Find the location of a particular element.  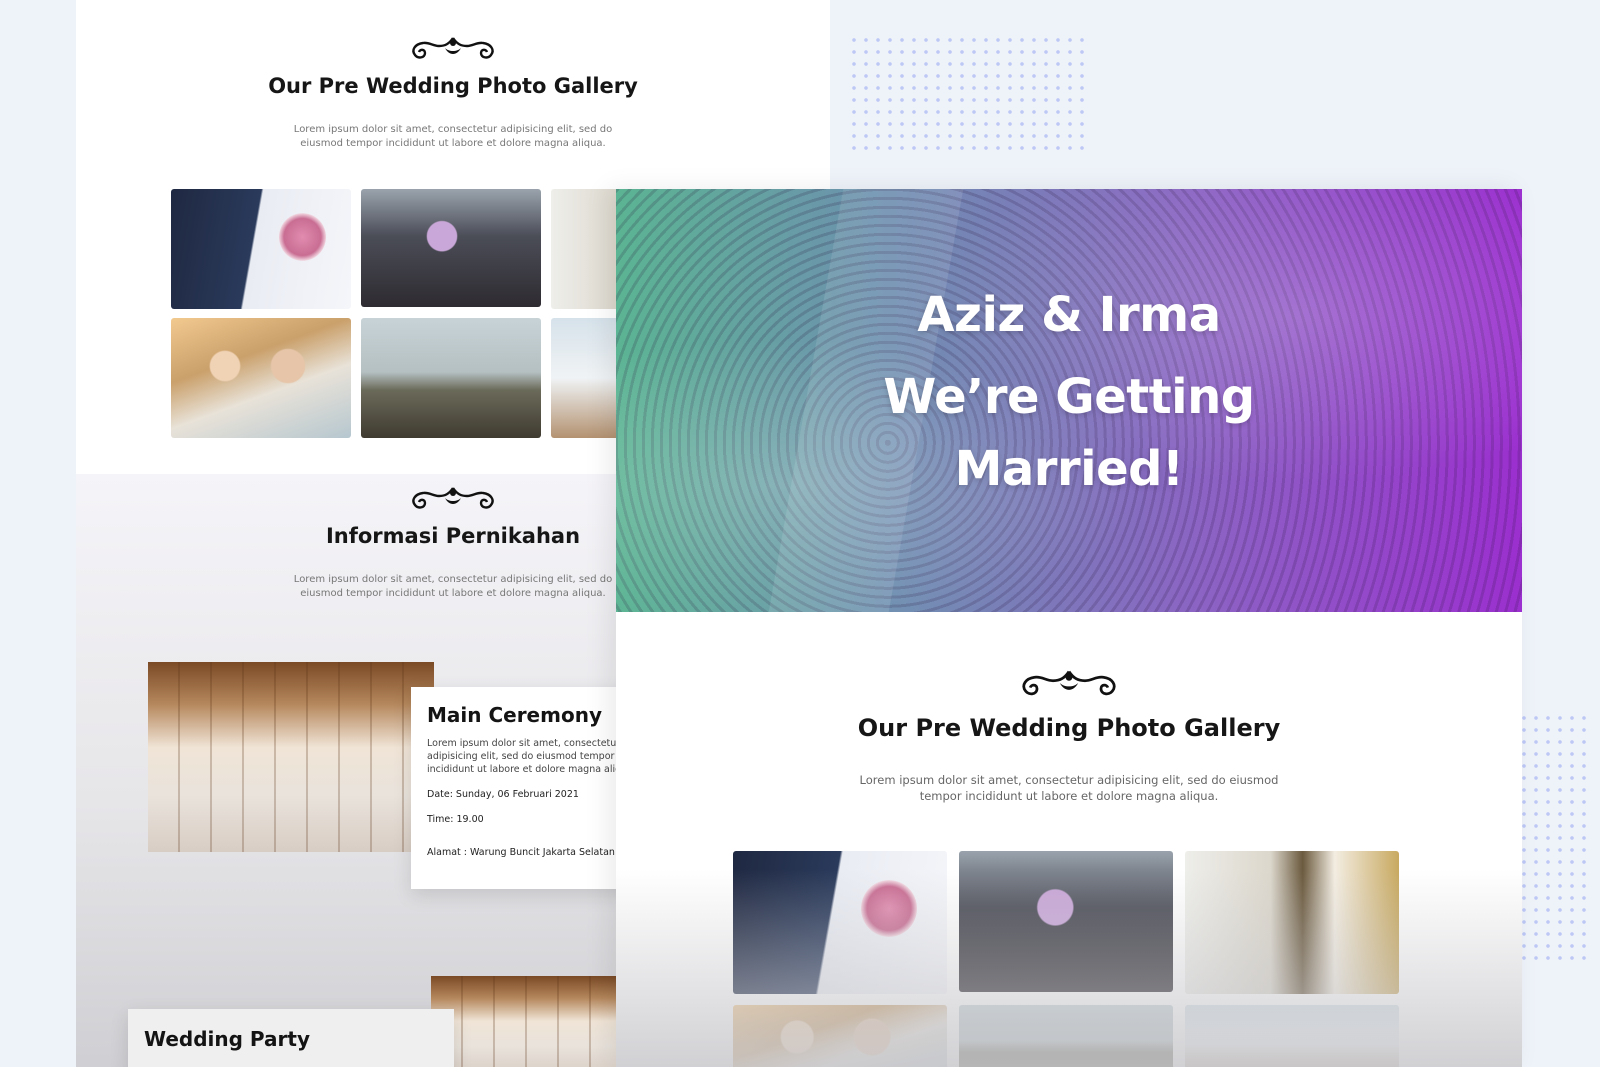

wedding-party-title: Wedding Party is located at coordinates (227, 1039).